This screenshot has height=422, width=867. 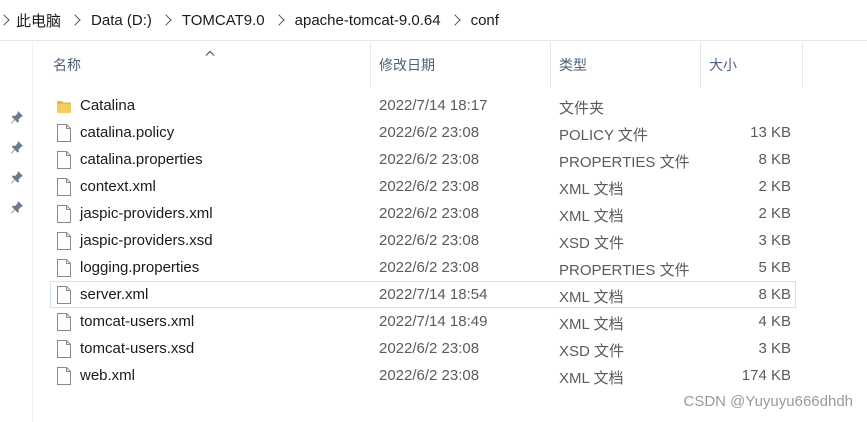 What do you see at coordinates (141, 159) in the screenshot?
I see `file-name: catalina.properties` at bounding box center [141, 159].